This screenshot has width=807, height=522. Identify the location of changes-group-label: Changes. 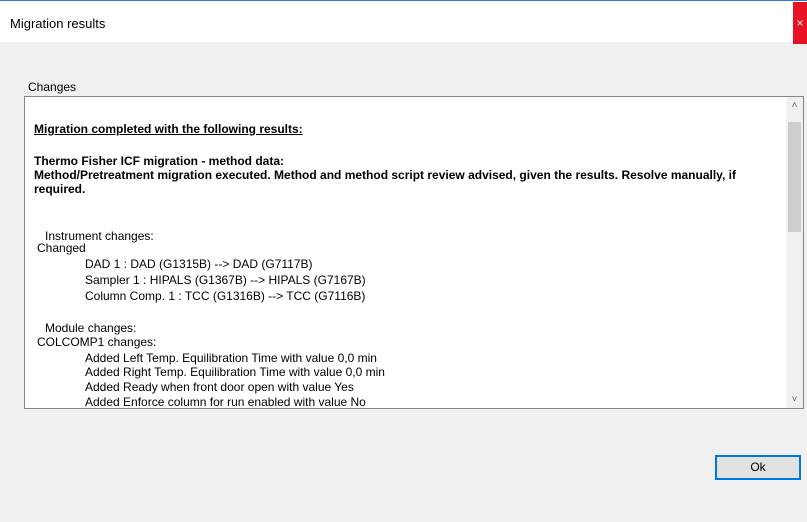
(52, 87).